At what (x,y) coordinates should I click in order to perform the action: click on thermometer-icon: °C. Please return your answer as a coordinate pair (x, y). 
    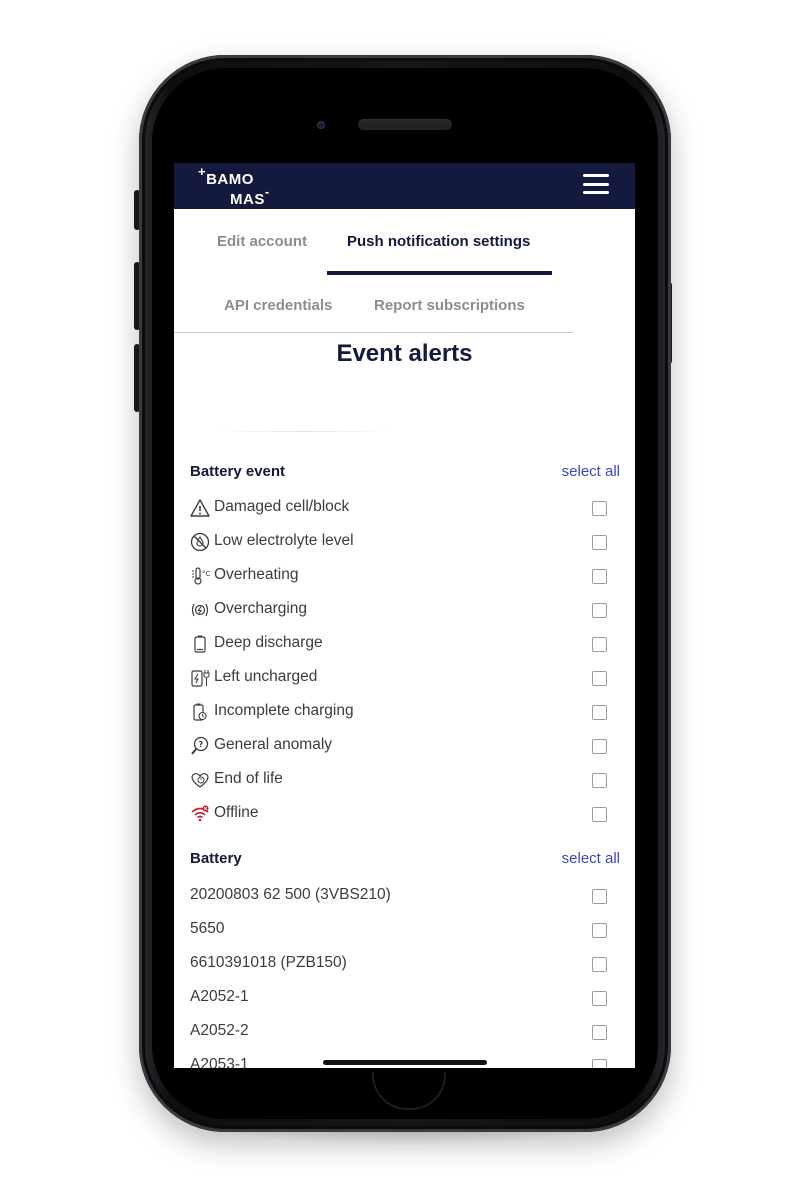
    Looking at the image, I should click on (200, 576).